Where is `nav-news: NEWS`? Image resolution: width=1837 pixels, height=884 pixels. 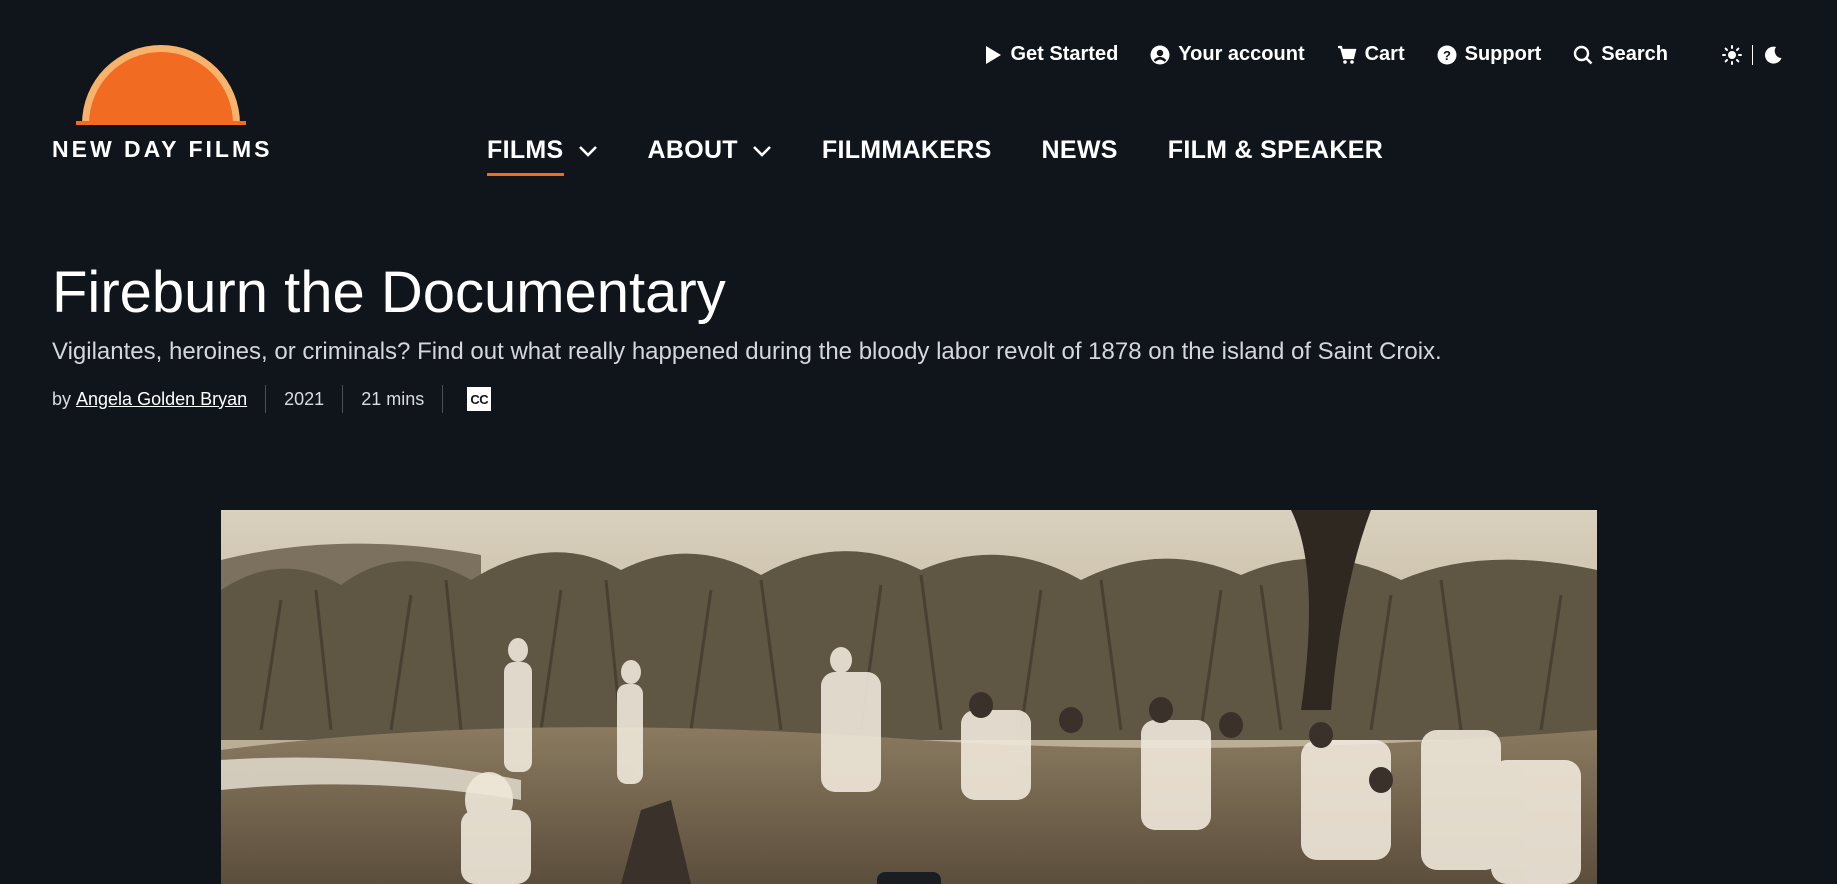
nav-news: NEWS is located at coordinates (1080, 150).